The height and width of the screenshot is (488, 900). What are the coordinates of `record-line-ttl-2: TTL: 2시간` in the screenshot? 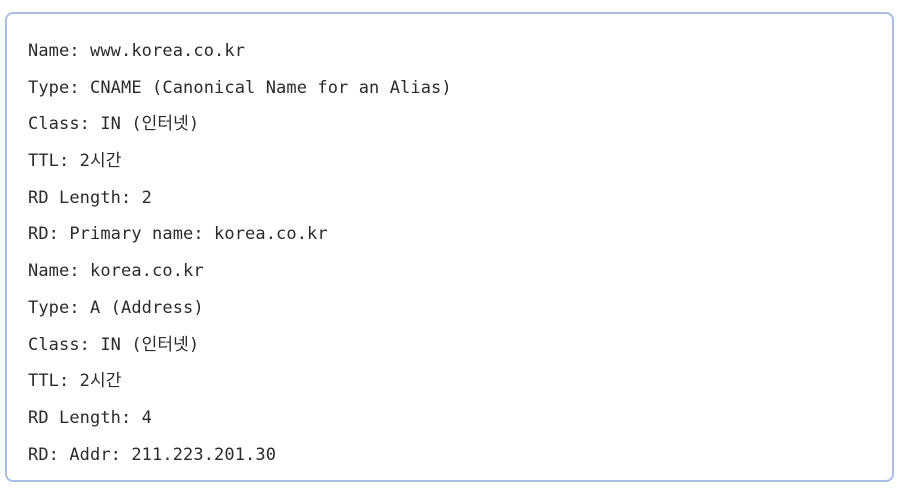 It's located at (75, 381).